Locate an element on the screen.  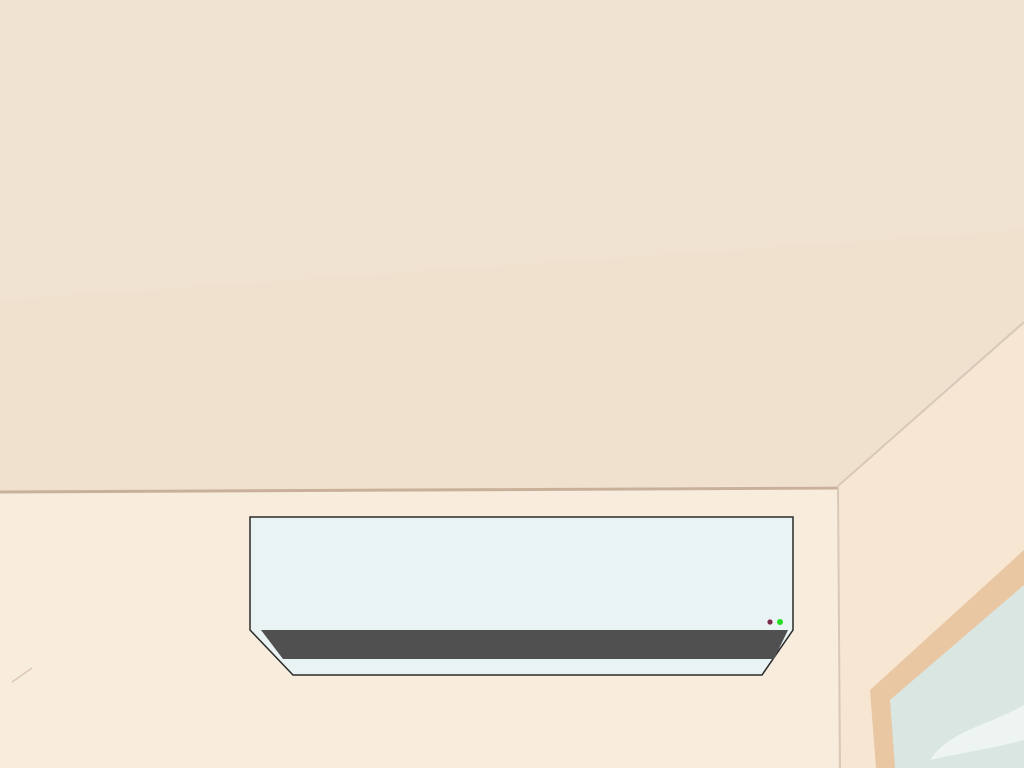
ac-vent is located at coordinates (524, 644).